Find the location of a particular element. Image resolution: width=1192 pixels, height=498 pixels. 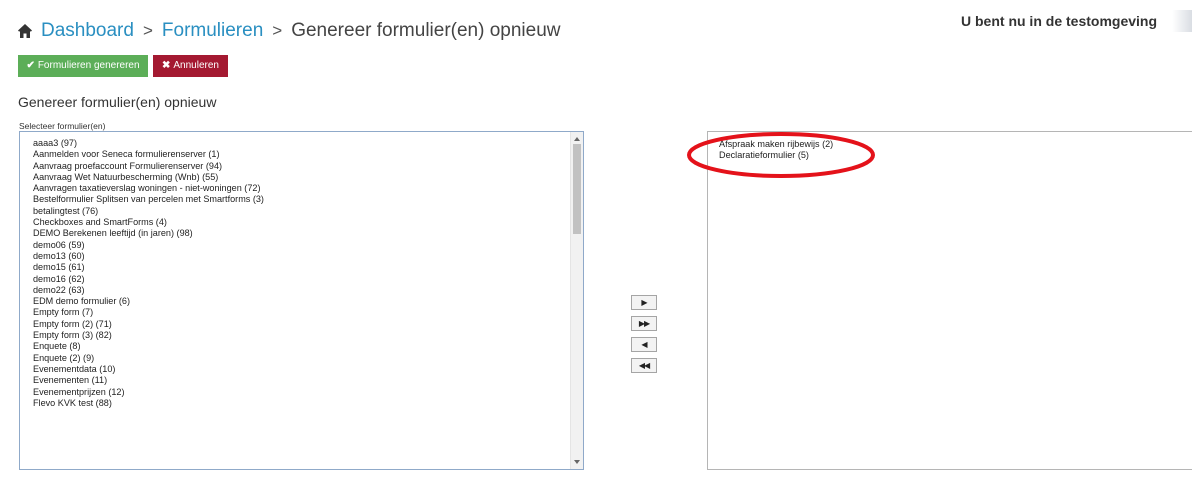

list-scrollbar is located at coordinates (576, 300).